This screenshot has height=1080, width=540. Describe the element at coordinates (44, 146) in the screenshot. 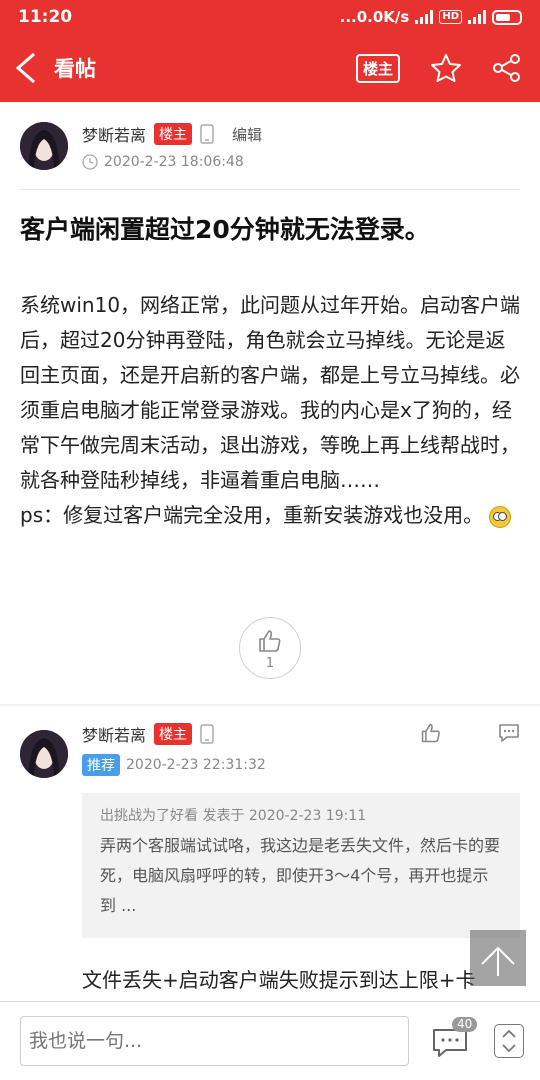

I see `avatar` at that location.